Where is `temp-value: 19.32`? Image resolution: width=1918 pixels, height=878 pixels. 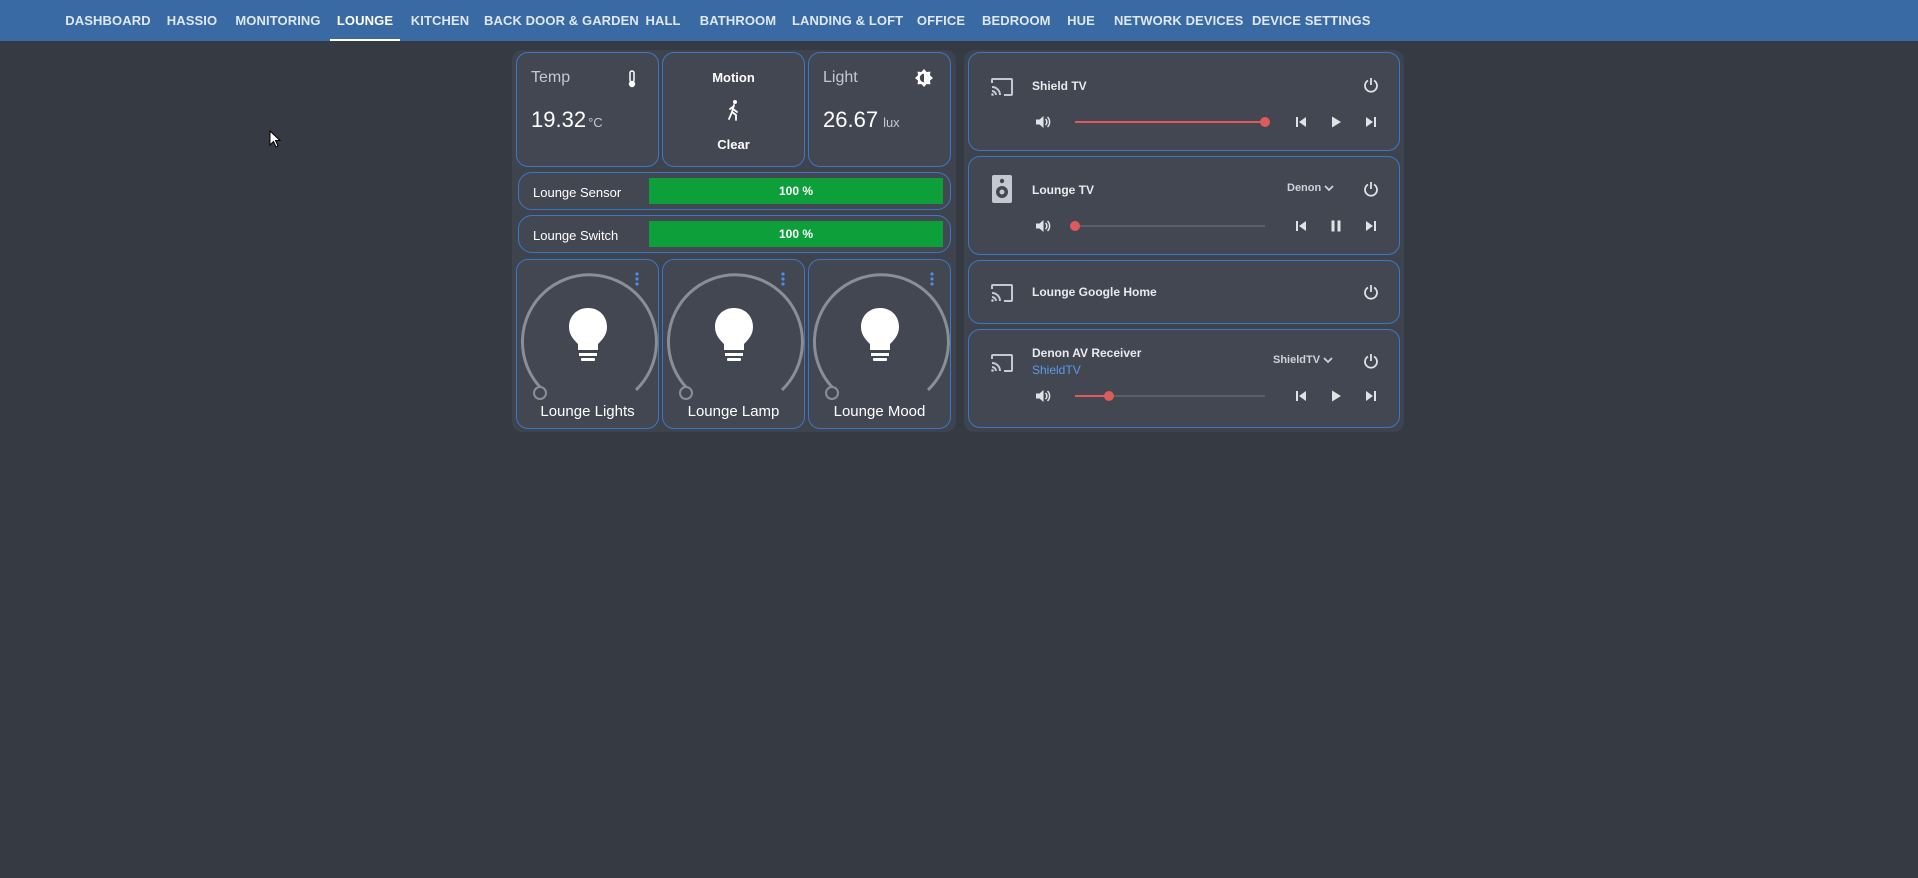 temp-value: 19.32 is located at coordinates (559, 119).